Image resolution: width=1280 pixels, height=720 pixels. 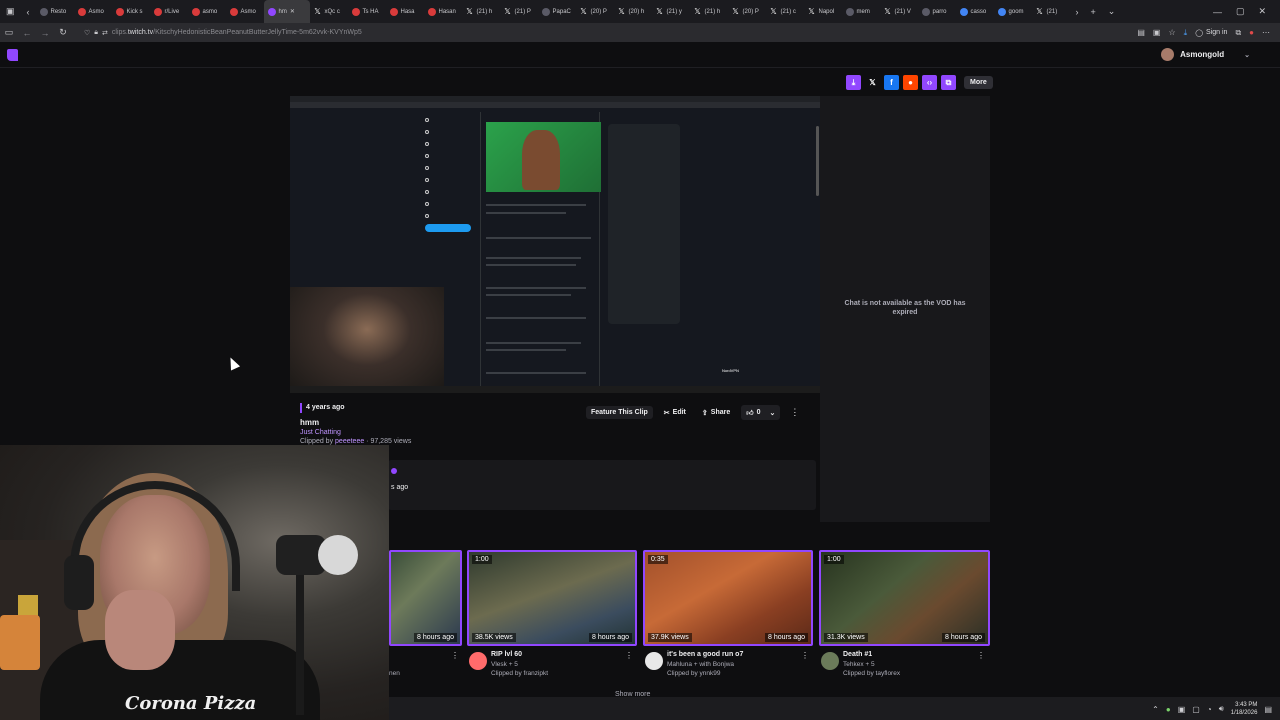 I want to click on more-share-button: More, so click(x=978, y=82).